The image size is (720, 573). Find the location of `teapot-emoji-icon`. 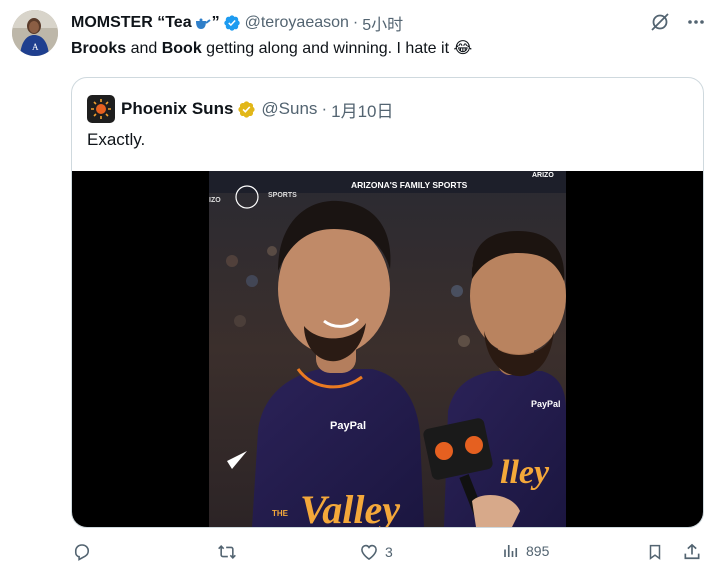

teapot-emoji-icon is located at coordinates (202, 23).